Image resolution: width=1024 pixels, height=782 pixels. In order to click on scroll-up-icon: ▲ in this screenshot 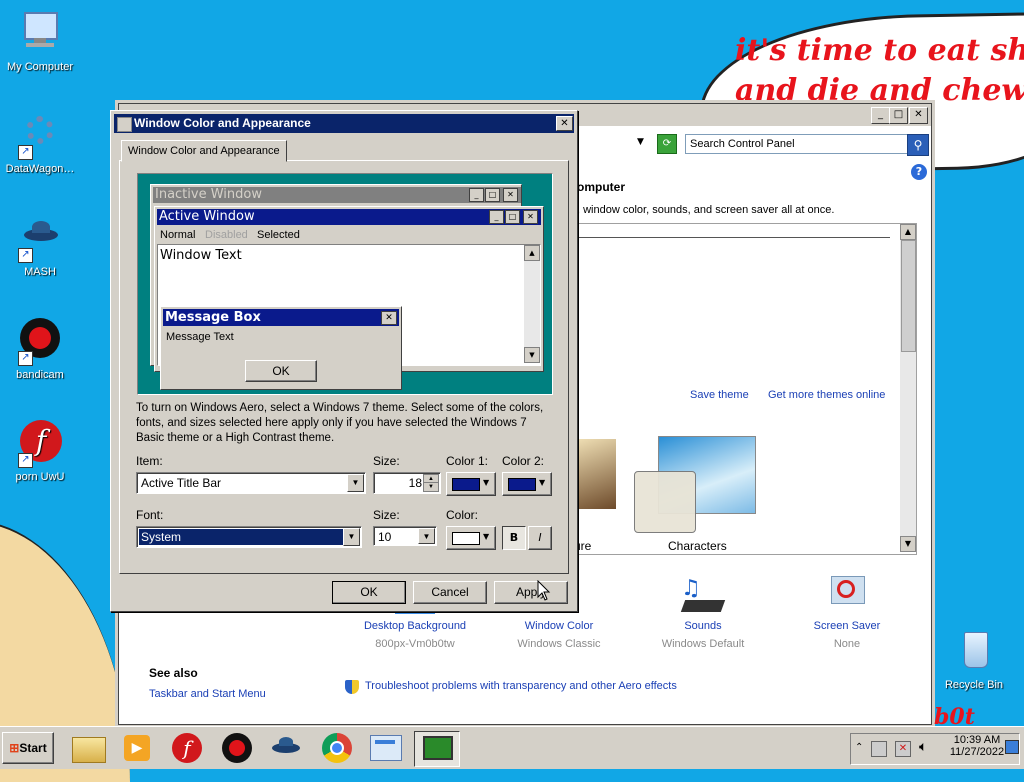, I will do `click(908, 232)`.